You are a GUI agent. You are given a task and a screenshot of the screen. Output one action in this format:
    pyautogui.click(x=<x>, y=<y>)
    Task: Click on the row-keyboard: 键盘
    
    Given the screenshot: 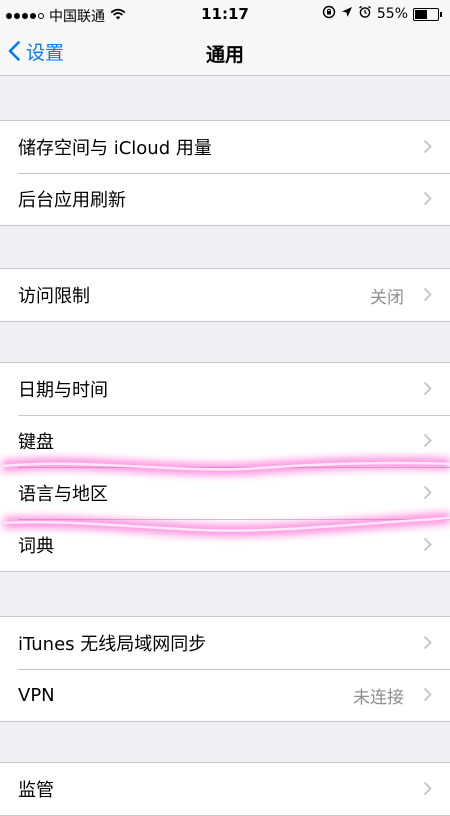 What is the action you would take?
    pyautogui.click(x=225, y=441)
    